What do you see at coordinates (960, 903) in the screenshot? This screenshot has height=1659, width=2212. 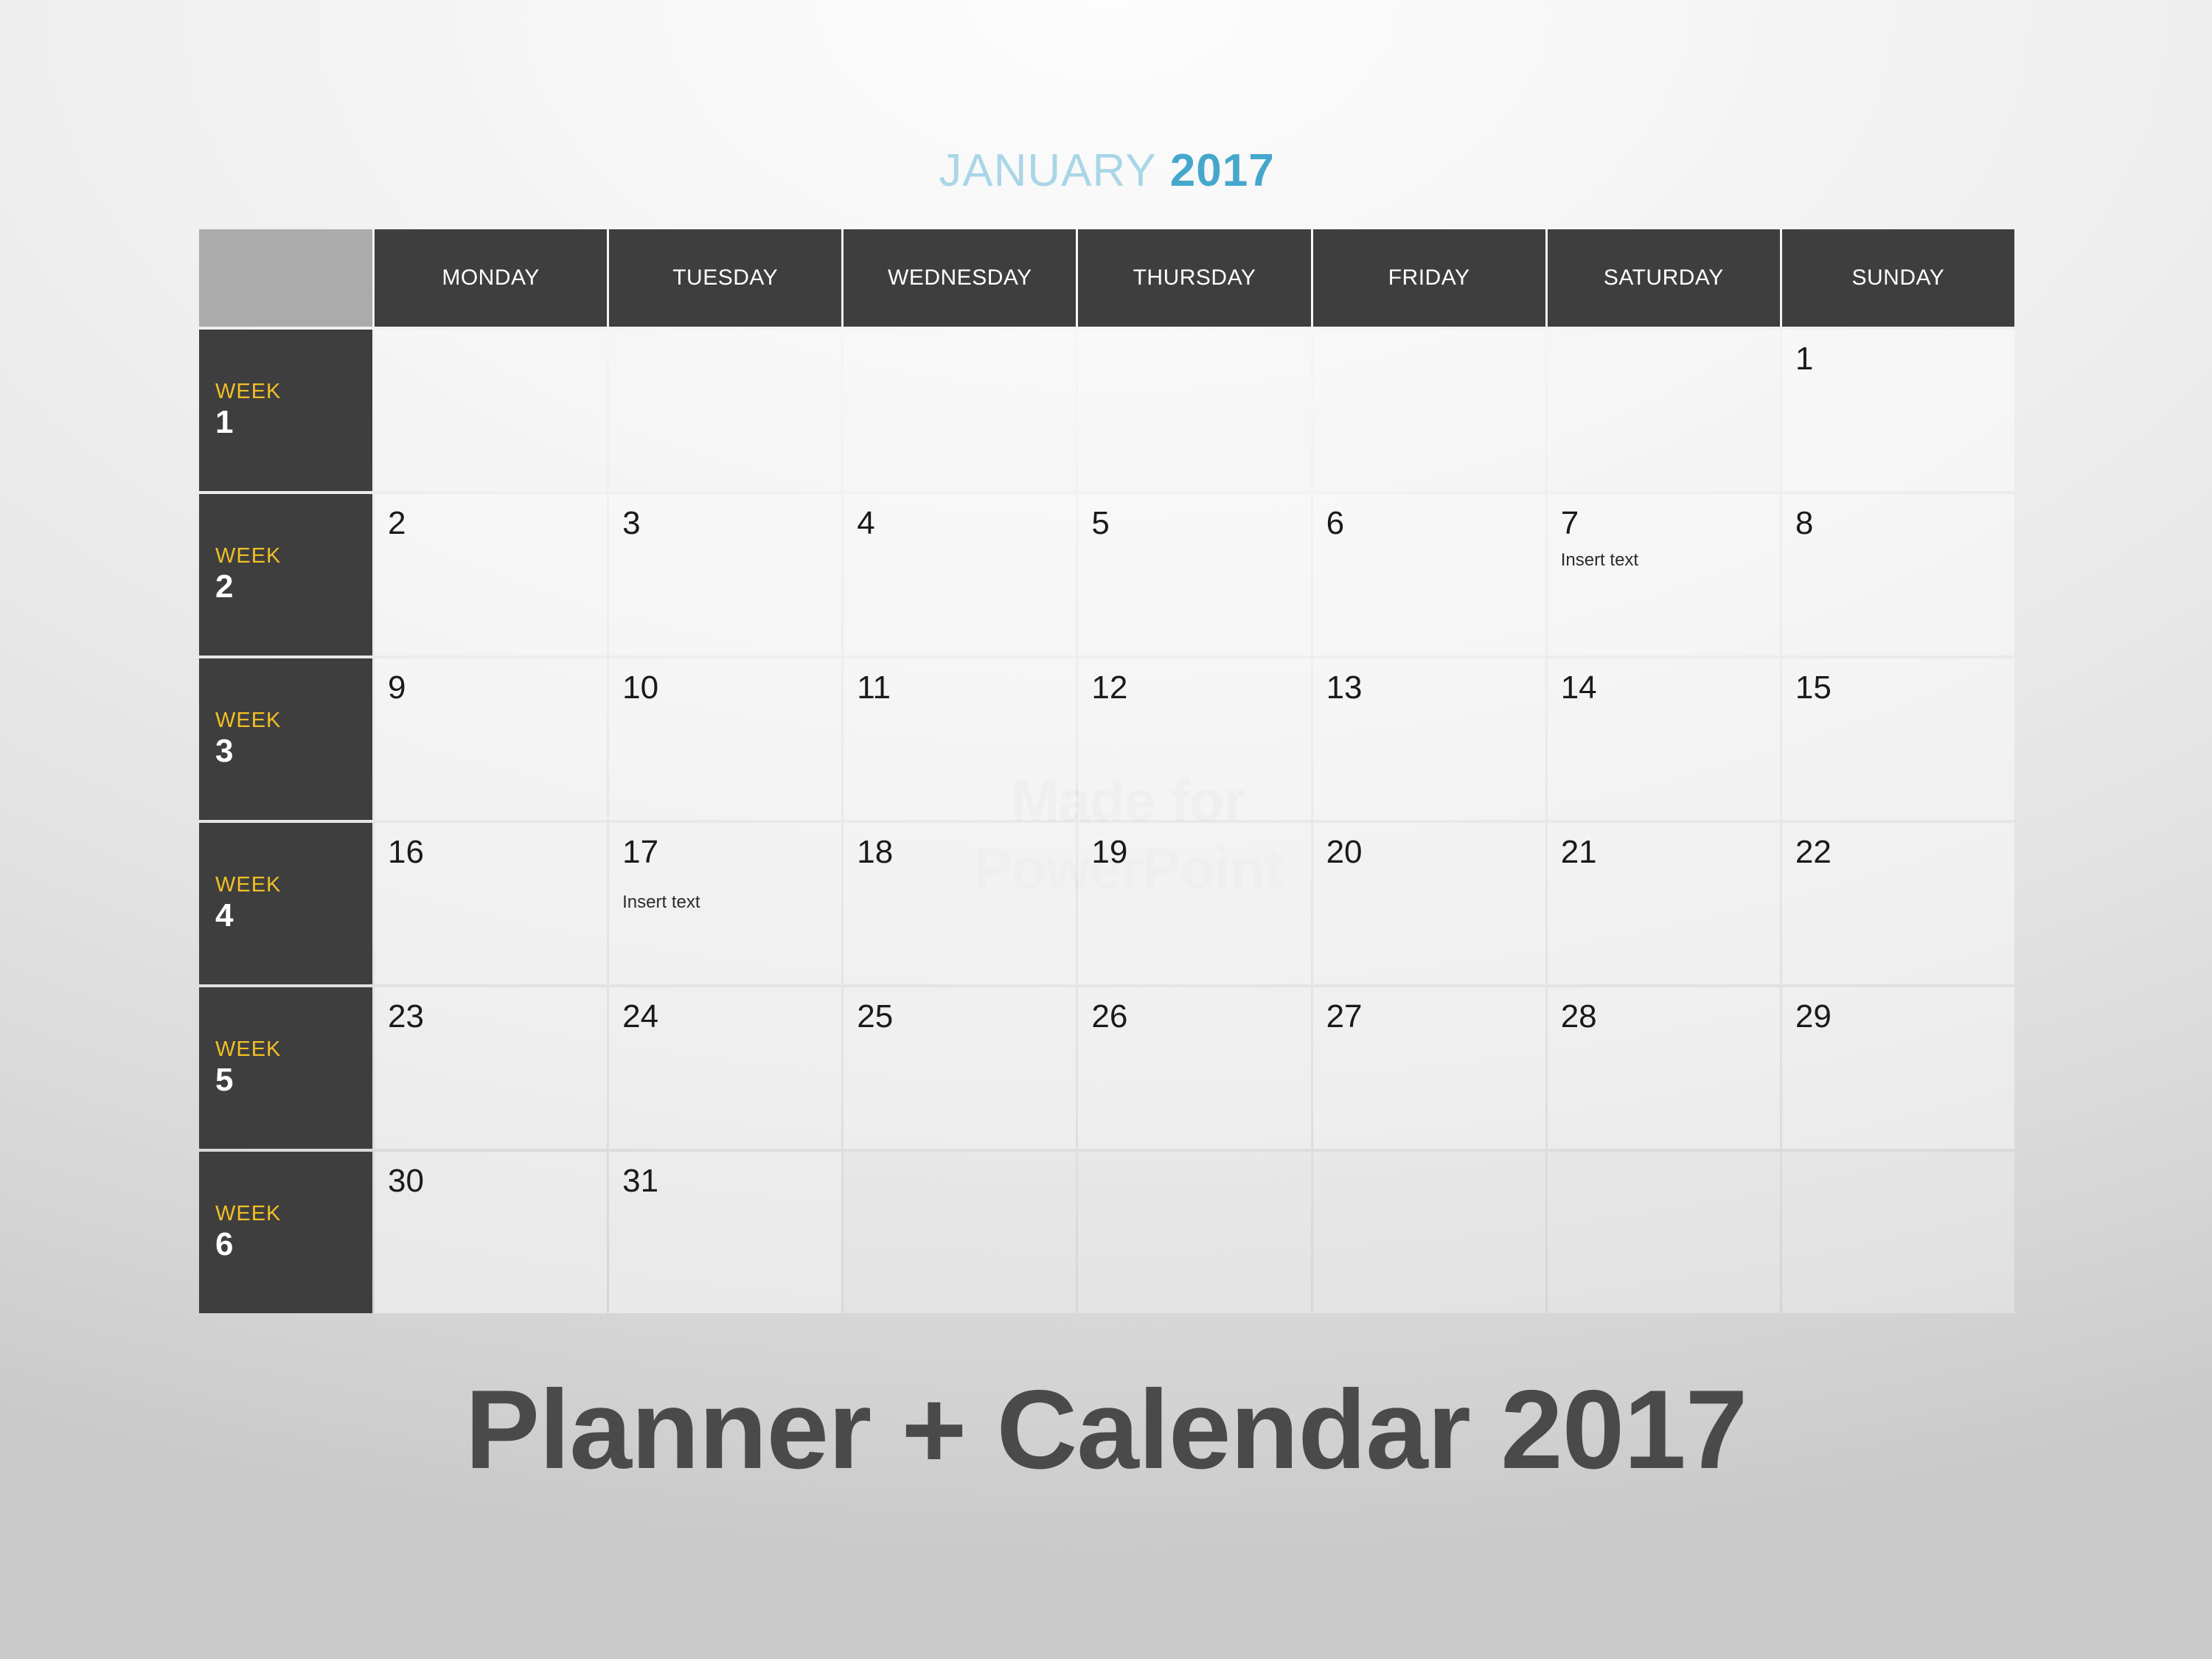 I see `day-cell-18: 18` at bounding box center [960, 903].